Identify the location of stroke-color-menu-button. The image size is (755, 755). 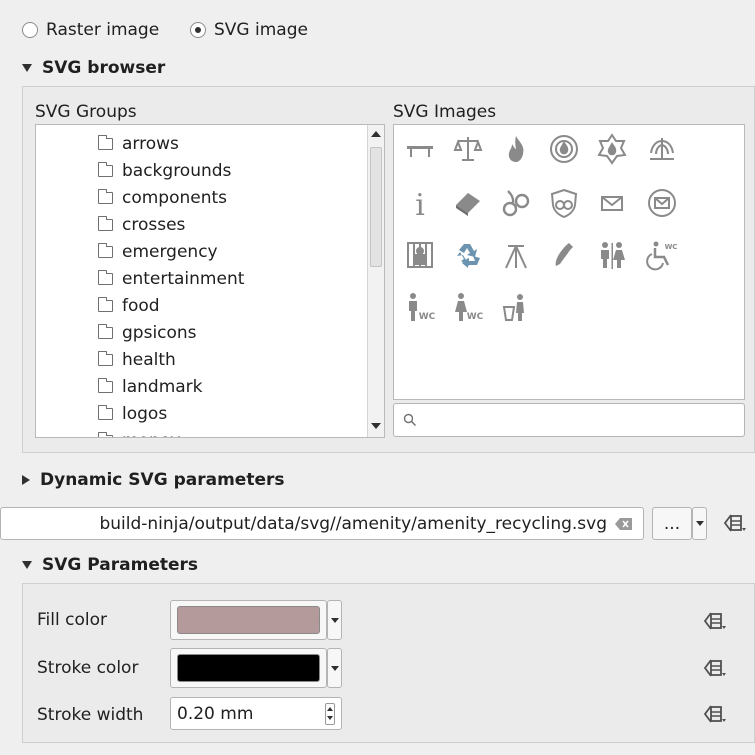
(334, 668).